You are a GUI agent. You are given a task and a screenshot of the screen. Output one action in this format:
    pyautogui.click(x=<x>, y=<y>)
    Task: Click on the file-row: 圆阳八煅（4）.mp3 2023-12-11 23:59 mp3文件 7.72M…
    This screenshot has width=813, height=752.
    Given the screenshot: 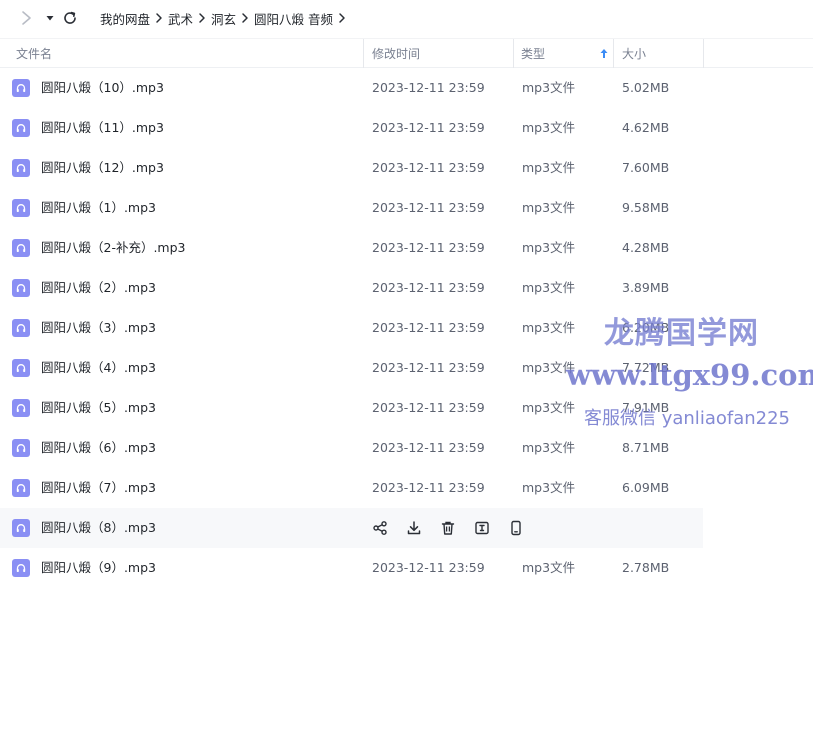 What is the action you would take?
    pyautogui.click(x=351, y=368)
    